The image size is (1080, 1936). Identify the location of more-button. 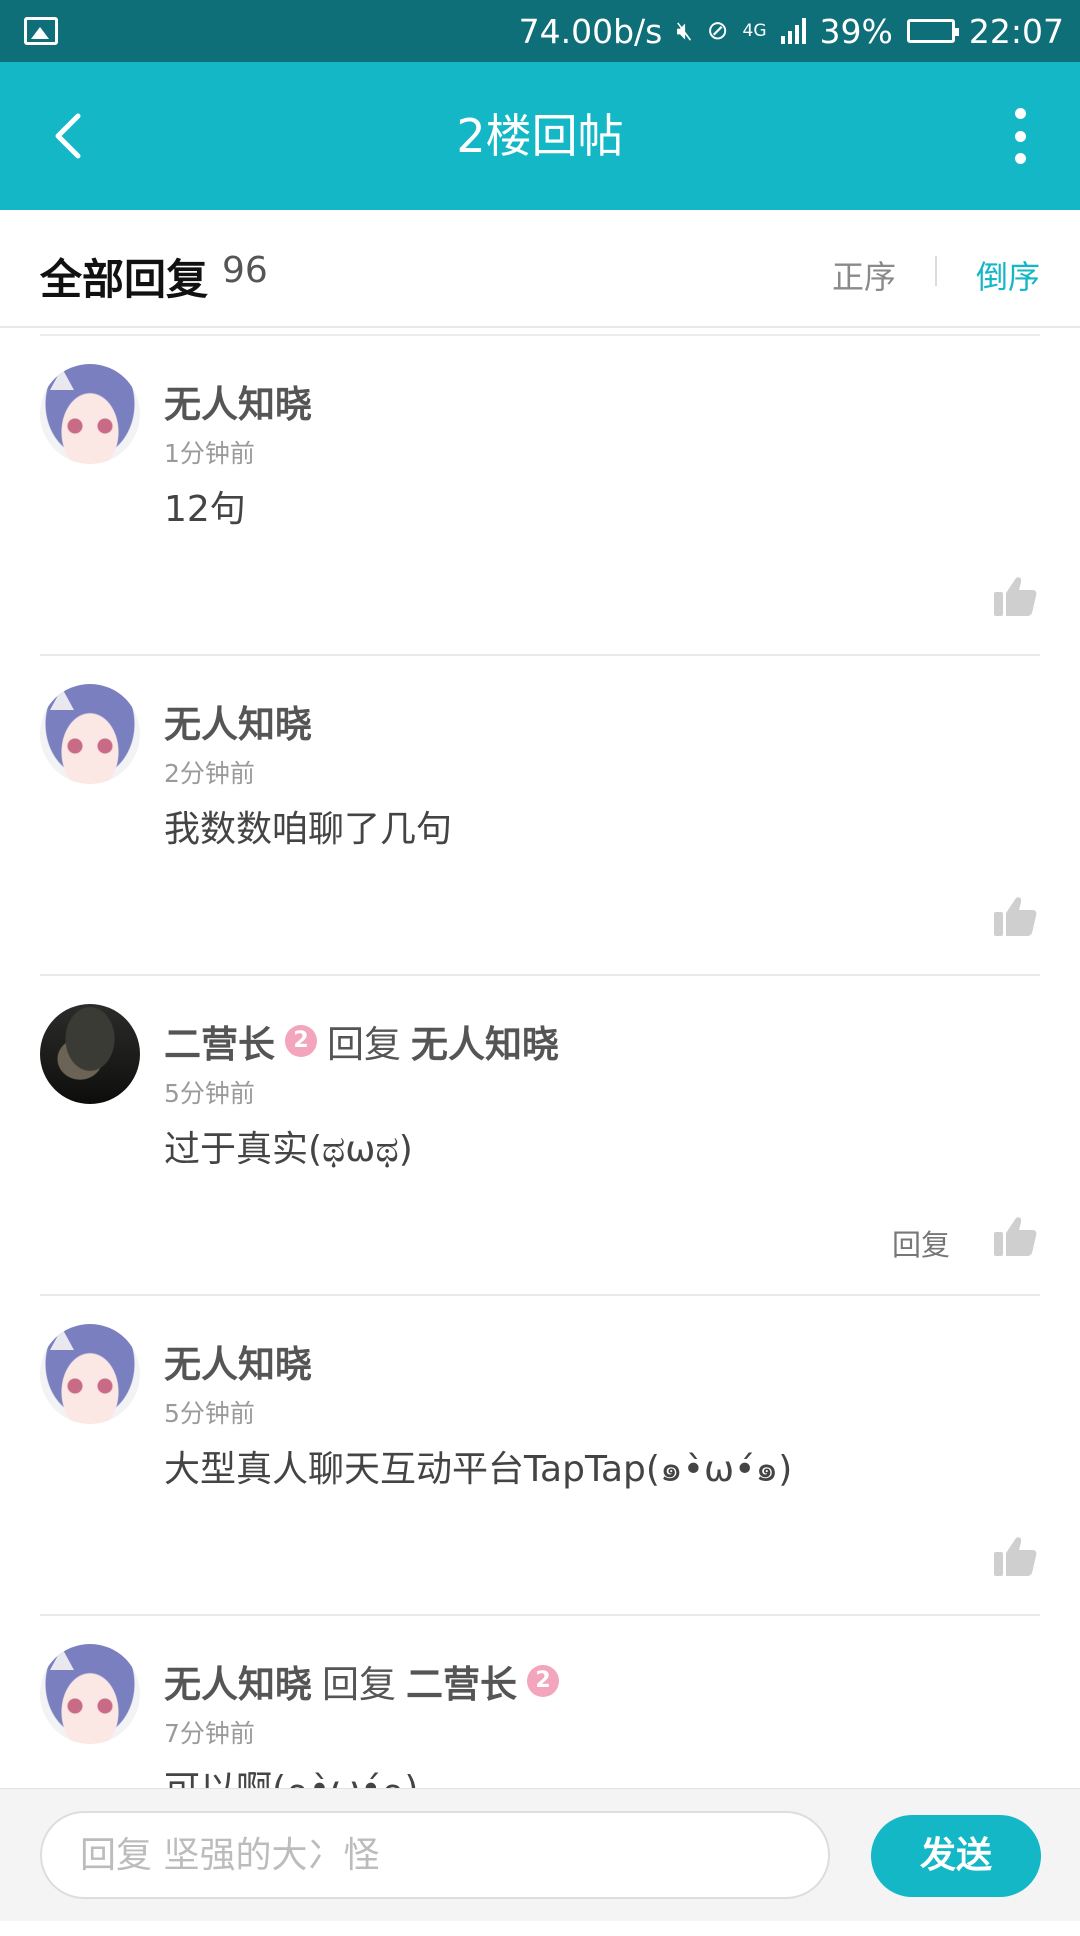
(1020, 136).